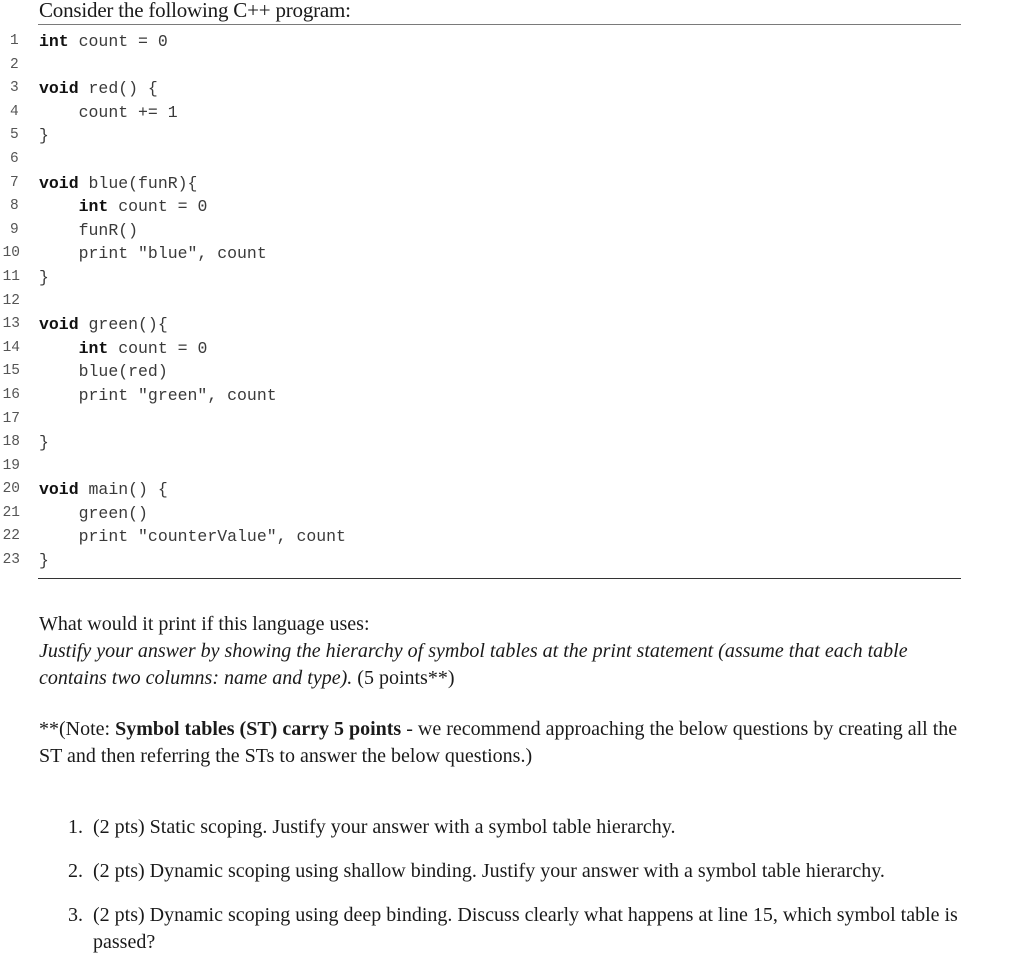  I want to click on code-line: 22 print "counterValue", count, so click(500, 537).